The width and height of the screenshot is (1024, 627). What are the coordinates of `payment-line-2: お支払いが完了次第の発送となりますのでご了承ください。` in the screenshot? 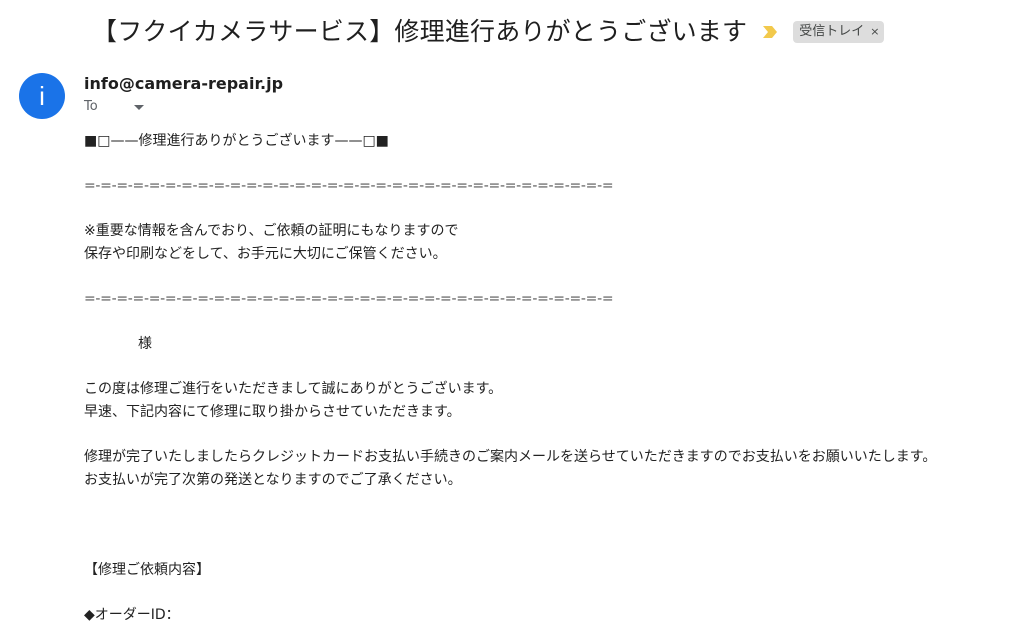 It's located at (273, 480).